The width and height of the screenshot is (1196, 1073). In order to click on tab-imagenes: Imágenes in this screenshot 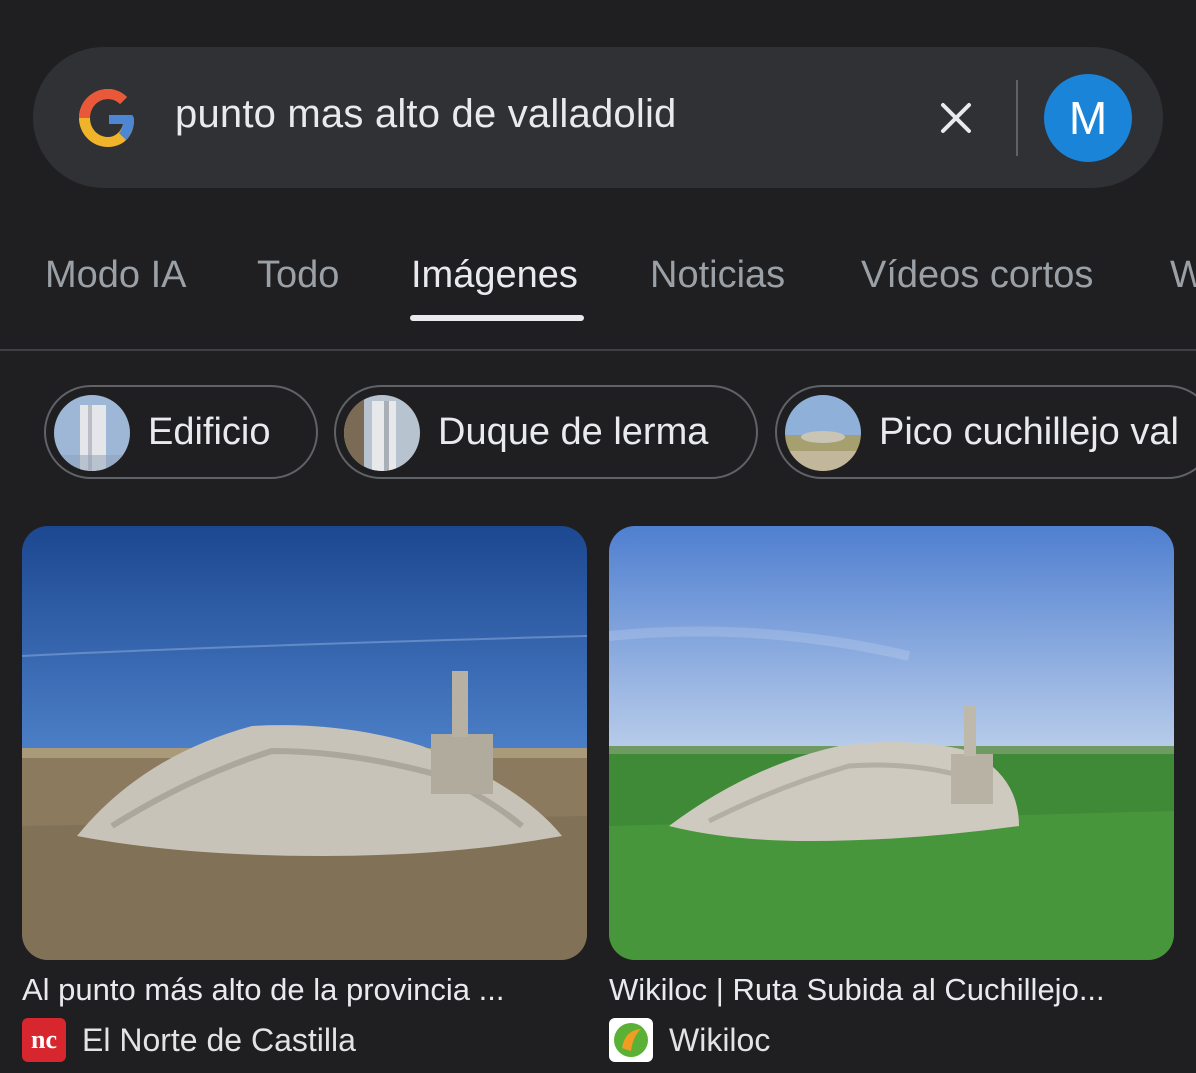, I will do `click(494, 275)`.